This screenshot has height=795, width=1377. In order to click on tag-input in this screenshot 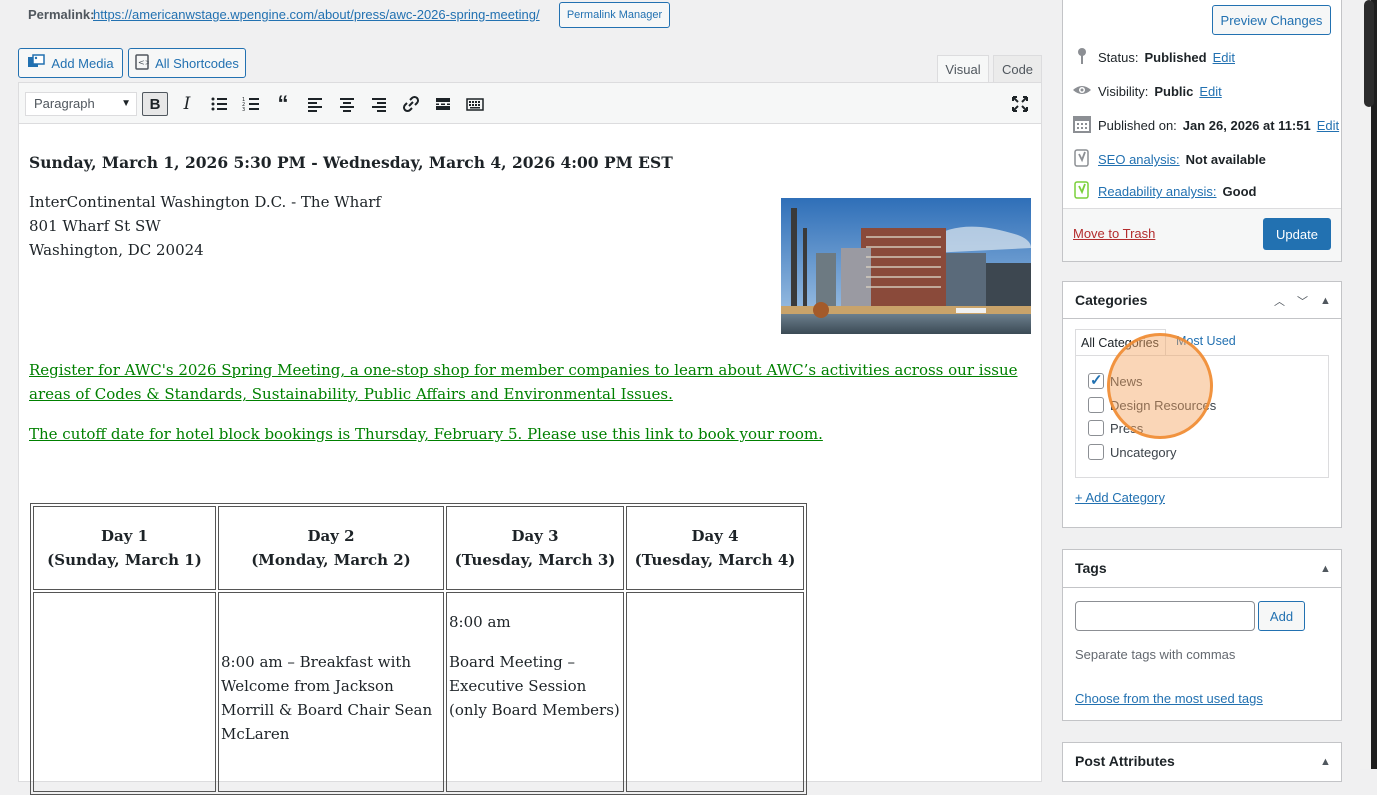, I will do `click(1165, 616)`.